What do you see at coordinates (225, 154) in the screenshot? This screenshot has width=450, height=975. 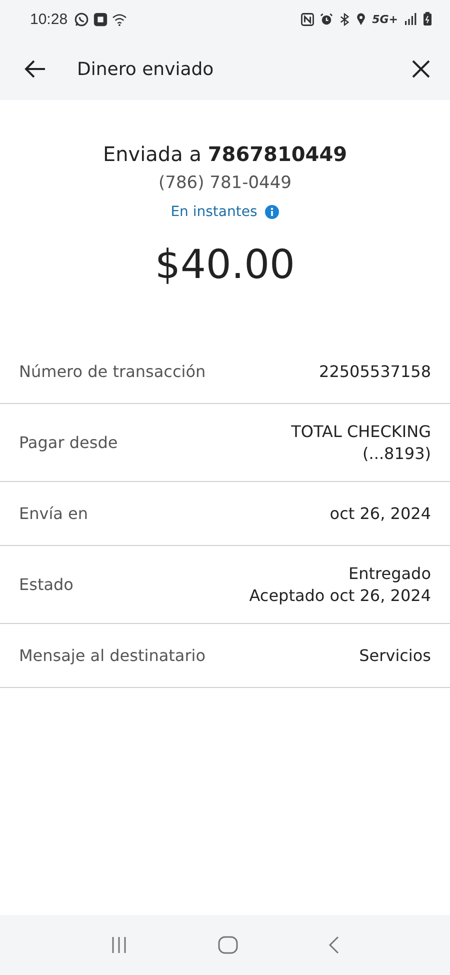 I see `recipient-heading: Enviada a 7867810449` at bounding box center [225, 154].